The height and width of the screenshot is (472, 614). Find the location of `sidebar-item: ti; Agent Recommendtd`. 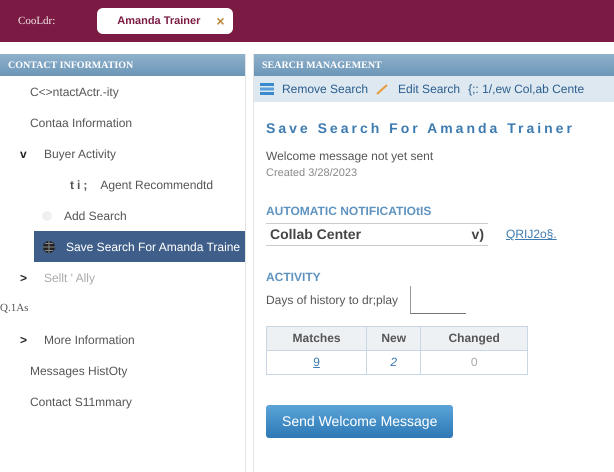

sidebar-item: ti; Agent Recommendtd is located at coordinates (122, 184).